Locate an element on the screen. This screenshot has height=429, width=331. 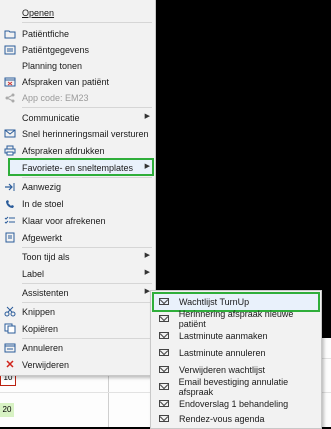
menu-item-label: Knippen is located at coordinates (39, 311).